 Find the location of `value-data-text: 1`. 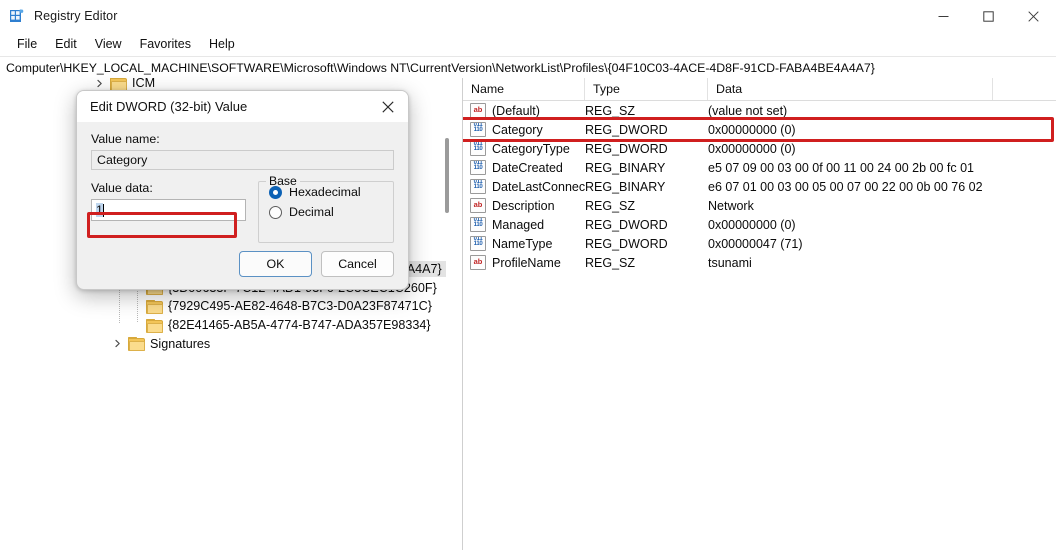

value-data-text: 1 is located at coordinates (99, 210).